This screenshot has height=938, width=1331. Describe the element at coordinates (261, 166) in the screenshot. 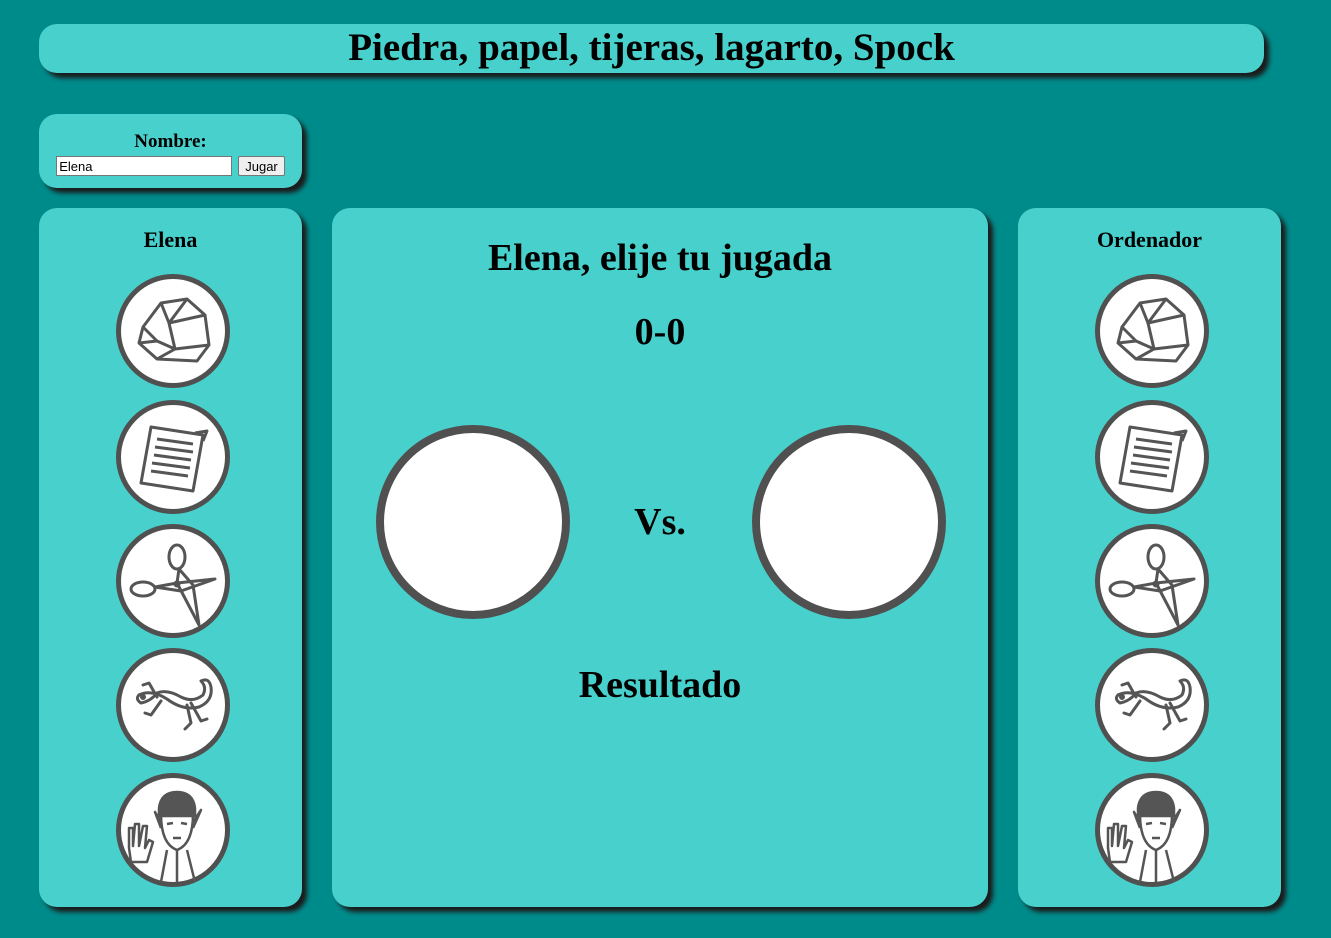

I see `play-button: Jugar` at that location.